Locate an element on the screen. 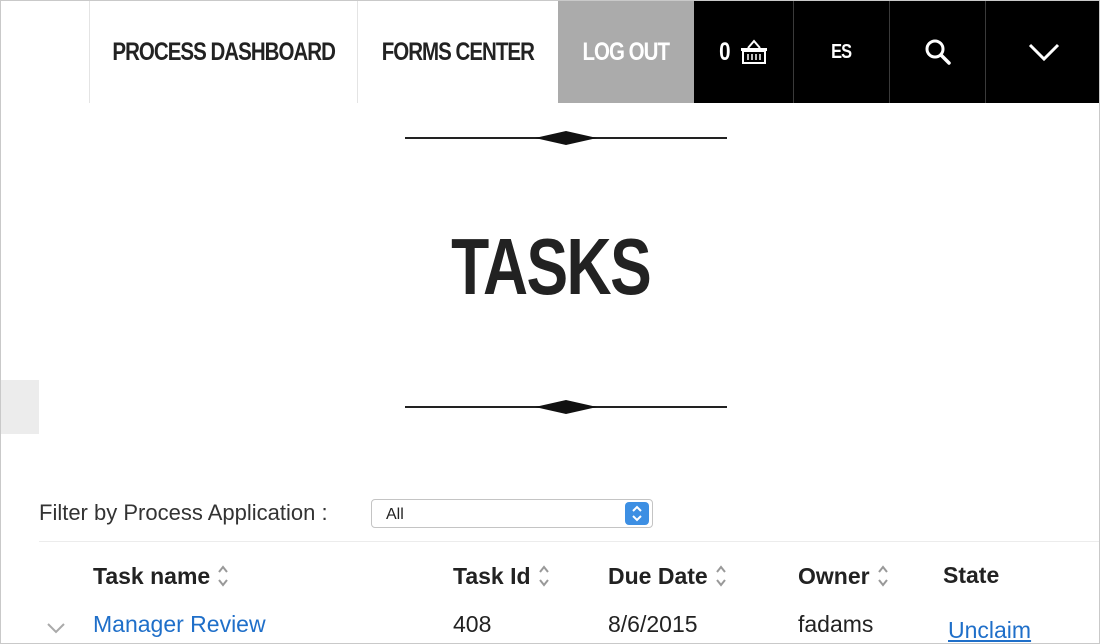 The width and height of the screenshot is (1100, 644). column-header-label: Due Date is located at coordinates (658, 575).